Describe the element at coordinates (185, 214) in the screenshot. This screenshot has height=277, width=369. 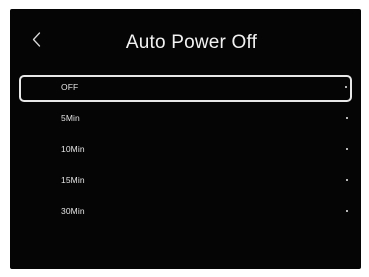
I see `option-30min: 30Min` at that location.